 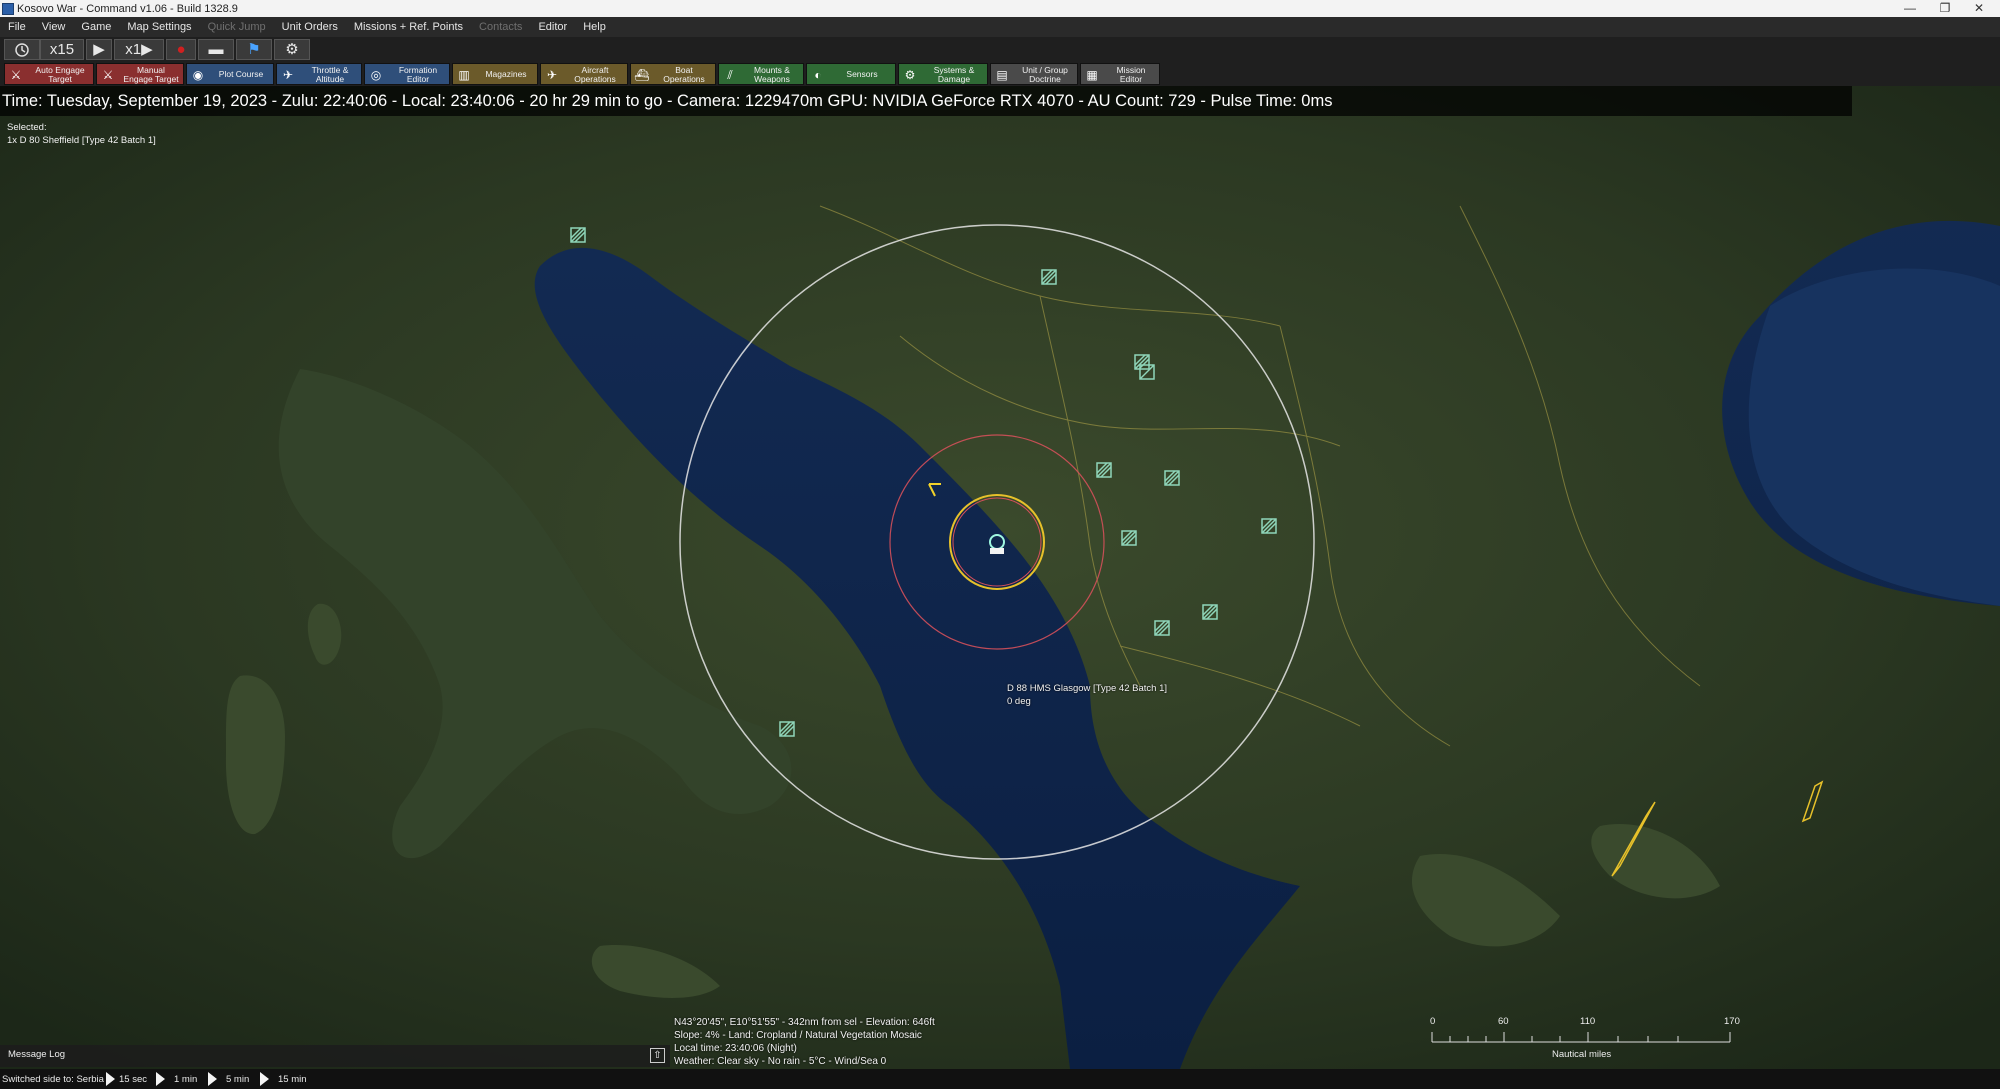 What do you see at coordinates (1945, 8) in the screenshot?
I see `restore-button: ❐` at bounding box center [1945, 8].